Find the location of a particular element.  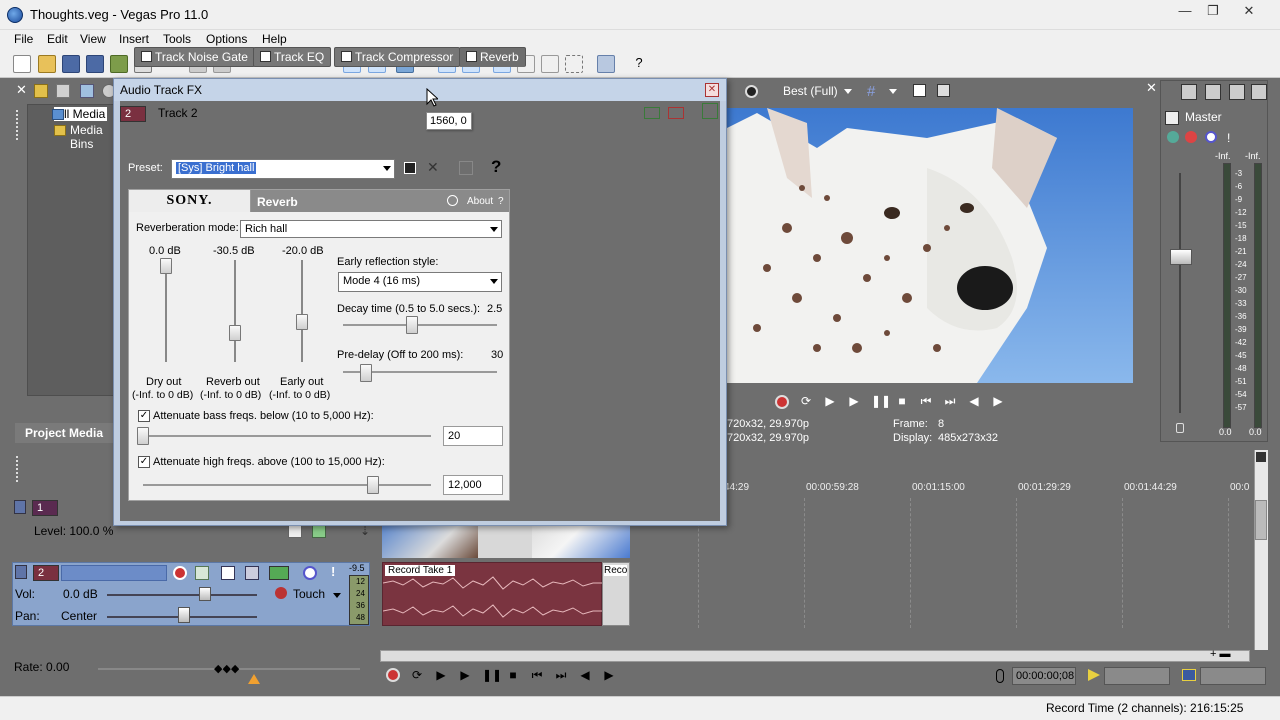

cursor-timecode: 00:00:00;08 is located at coordinates (1044, 676).